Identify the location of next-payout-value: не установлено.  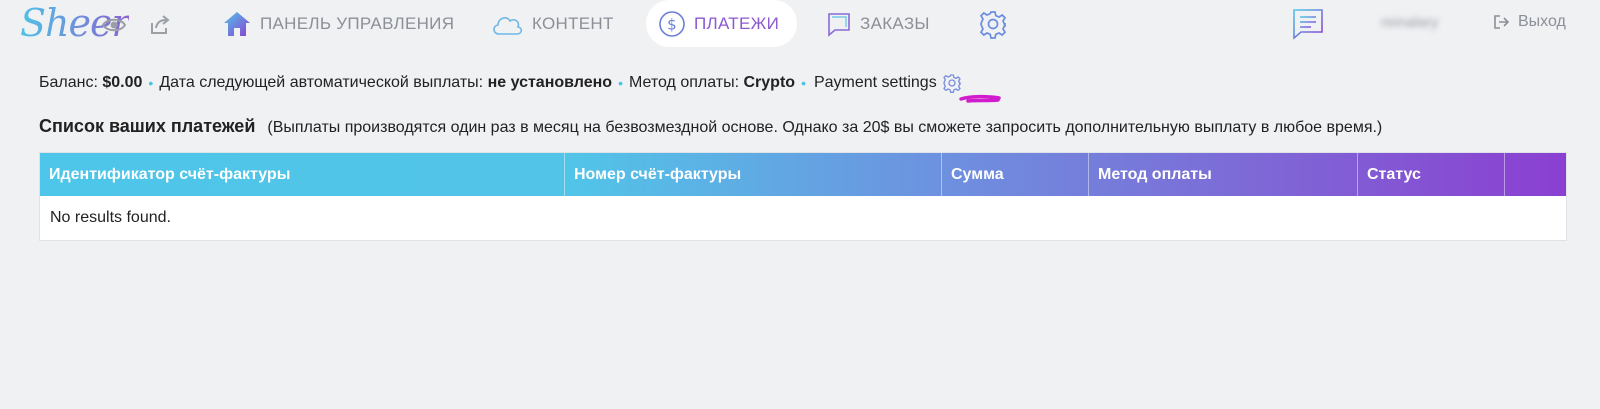
(550, 82).